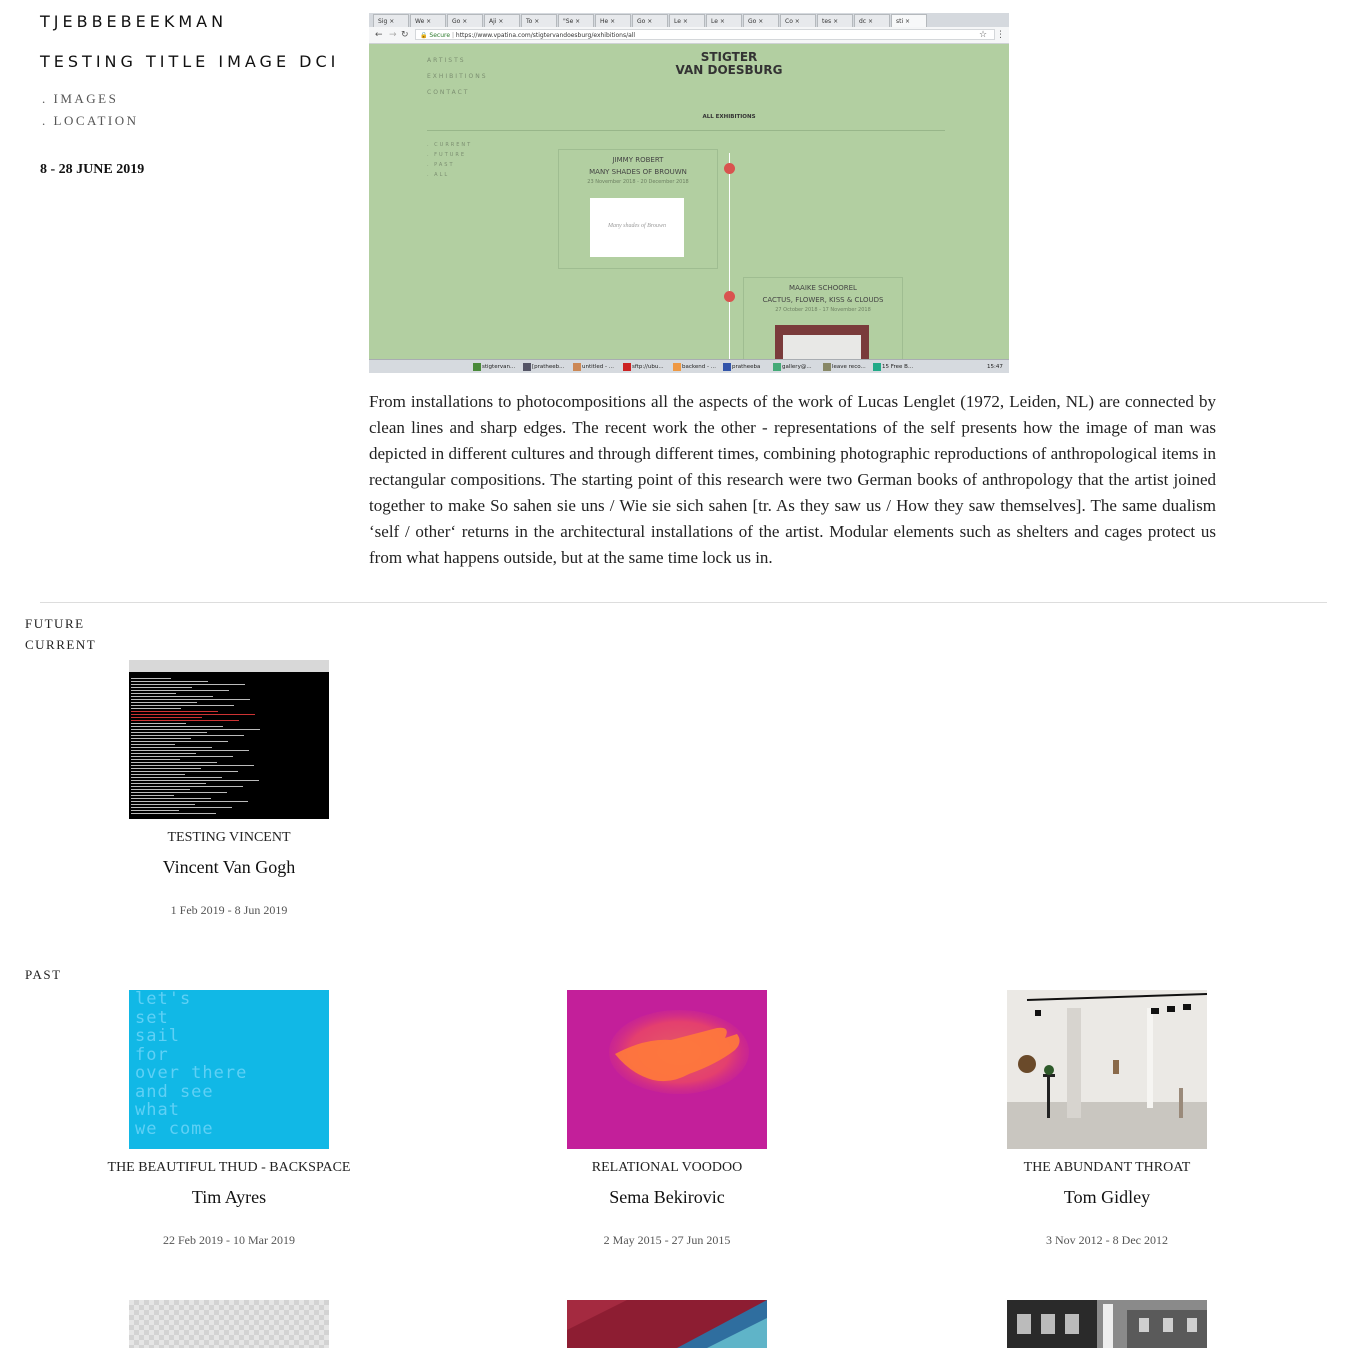  I want to click on browser-tab: dc ×, so click(872, 20).